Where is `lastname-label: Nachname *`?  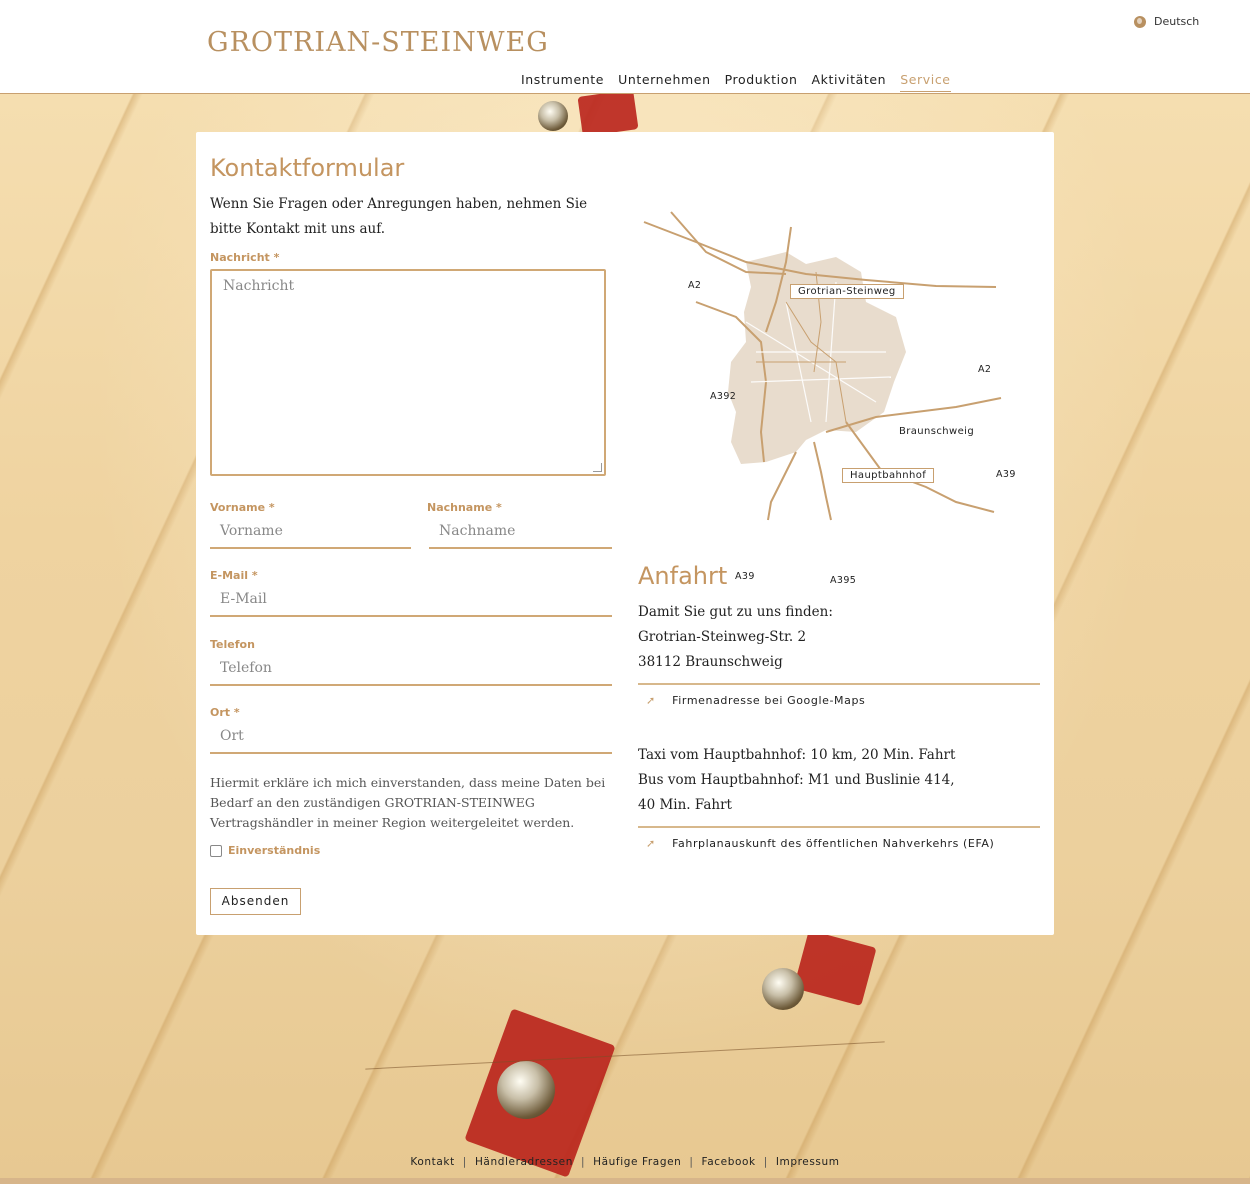
lastname-label: Nachname * is located at coordinates (464, 507).